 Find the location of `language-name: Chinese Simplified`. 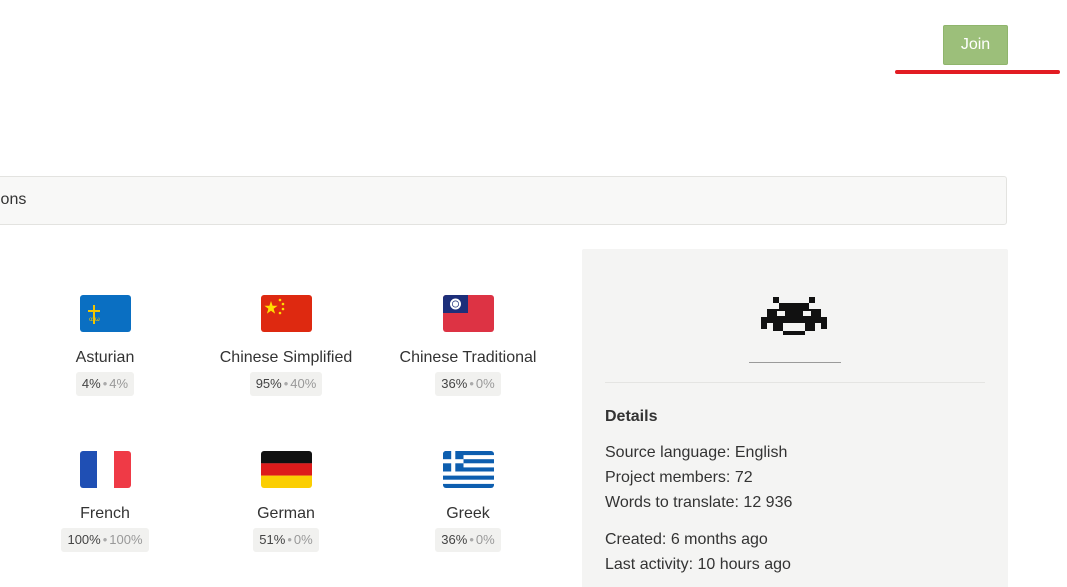

language-name: Chinese Simplified is located at coordinates (286, 357).